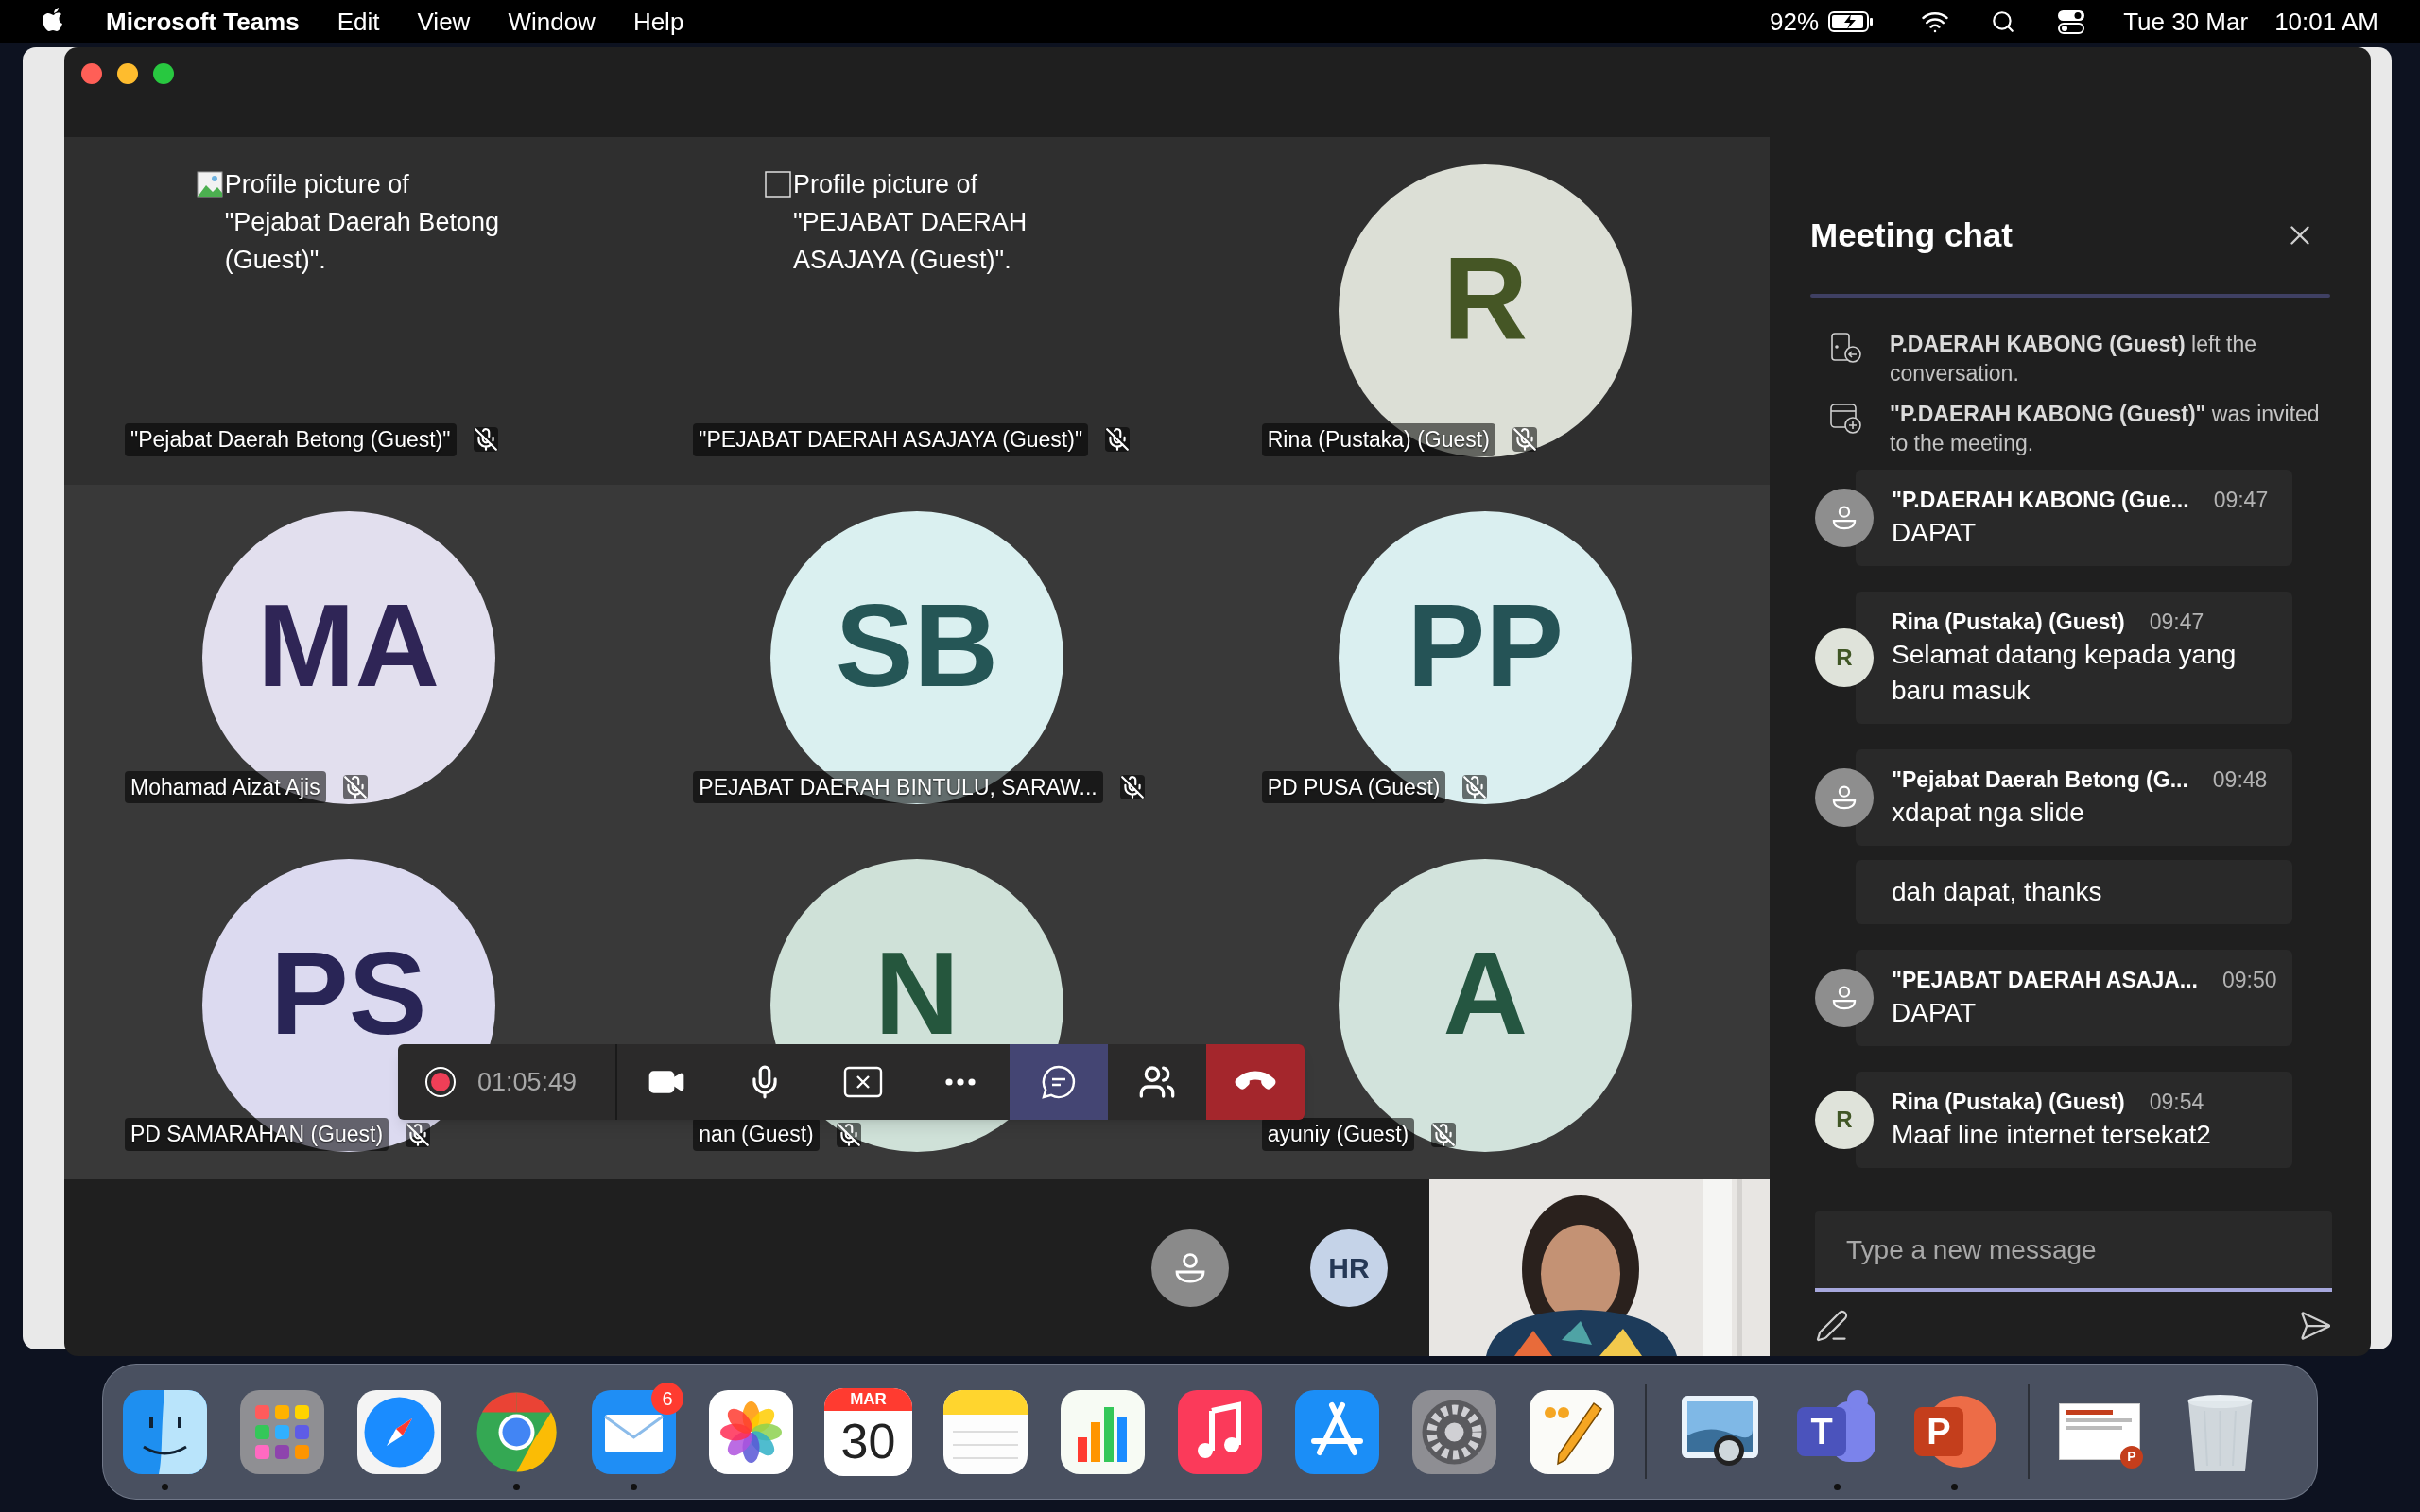  What do you see at coordinates (358, 22) in the screenshot?
I see `menu-item: Edit` at bounding box center [358, 22].